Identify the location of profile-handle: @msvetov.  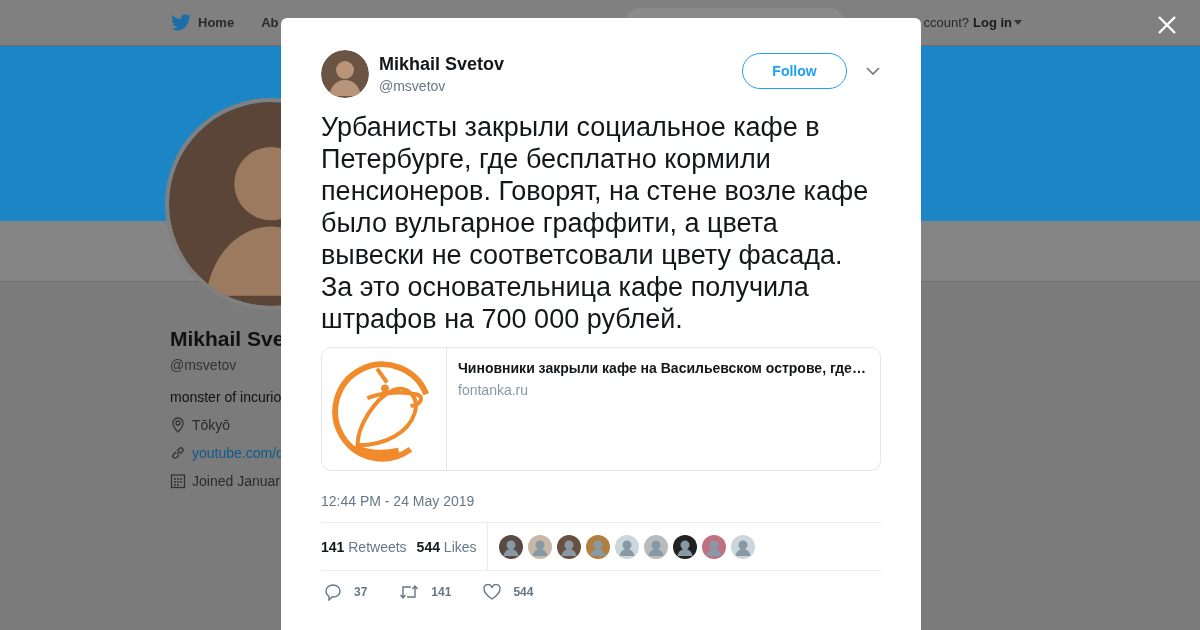
(203, 365).